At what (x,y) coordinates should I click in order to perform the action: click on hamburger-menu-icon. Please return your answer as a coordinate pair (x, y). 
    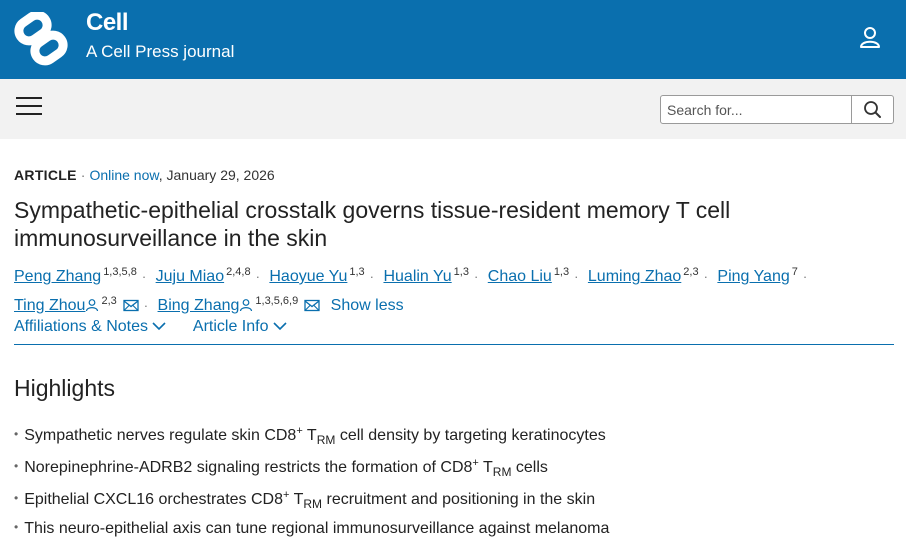
    Looking at the image, I should click on (29, 108).